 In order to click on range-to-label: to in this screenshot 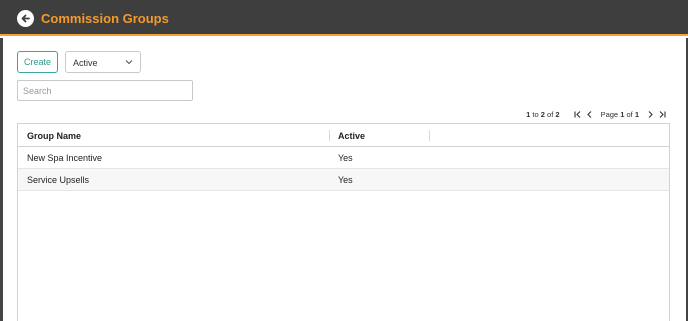, I will do `click(535, 114)`.